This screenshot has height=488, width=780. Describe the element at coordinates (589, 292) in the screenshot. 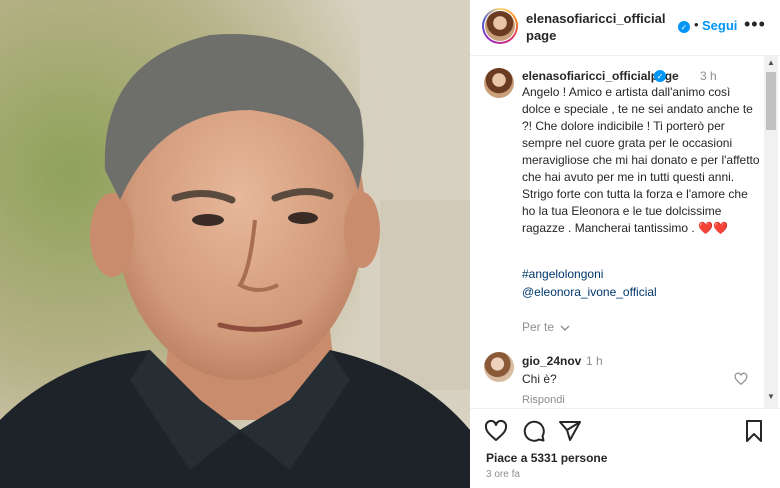

I see `mention-link: @eleonora_ivone_official` at that location.